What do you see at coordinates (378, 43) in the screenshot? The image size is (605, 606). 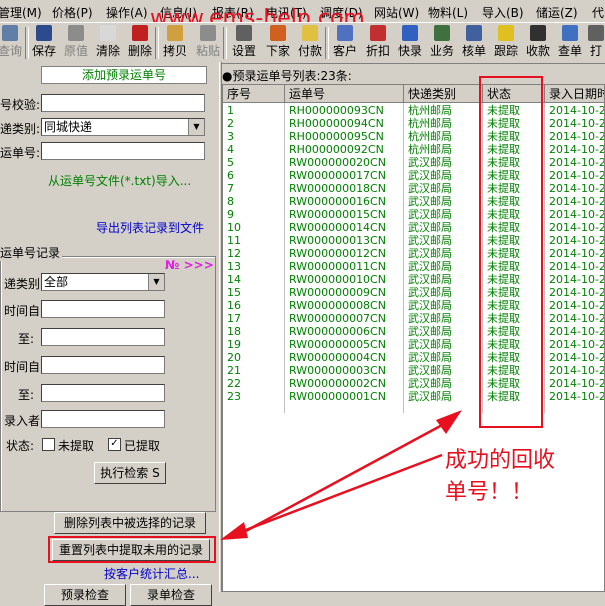 I see `discount-button: 折扣` at bounding box center [378, 43].